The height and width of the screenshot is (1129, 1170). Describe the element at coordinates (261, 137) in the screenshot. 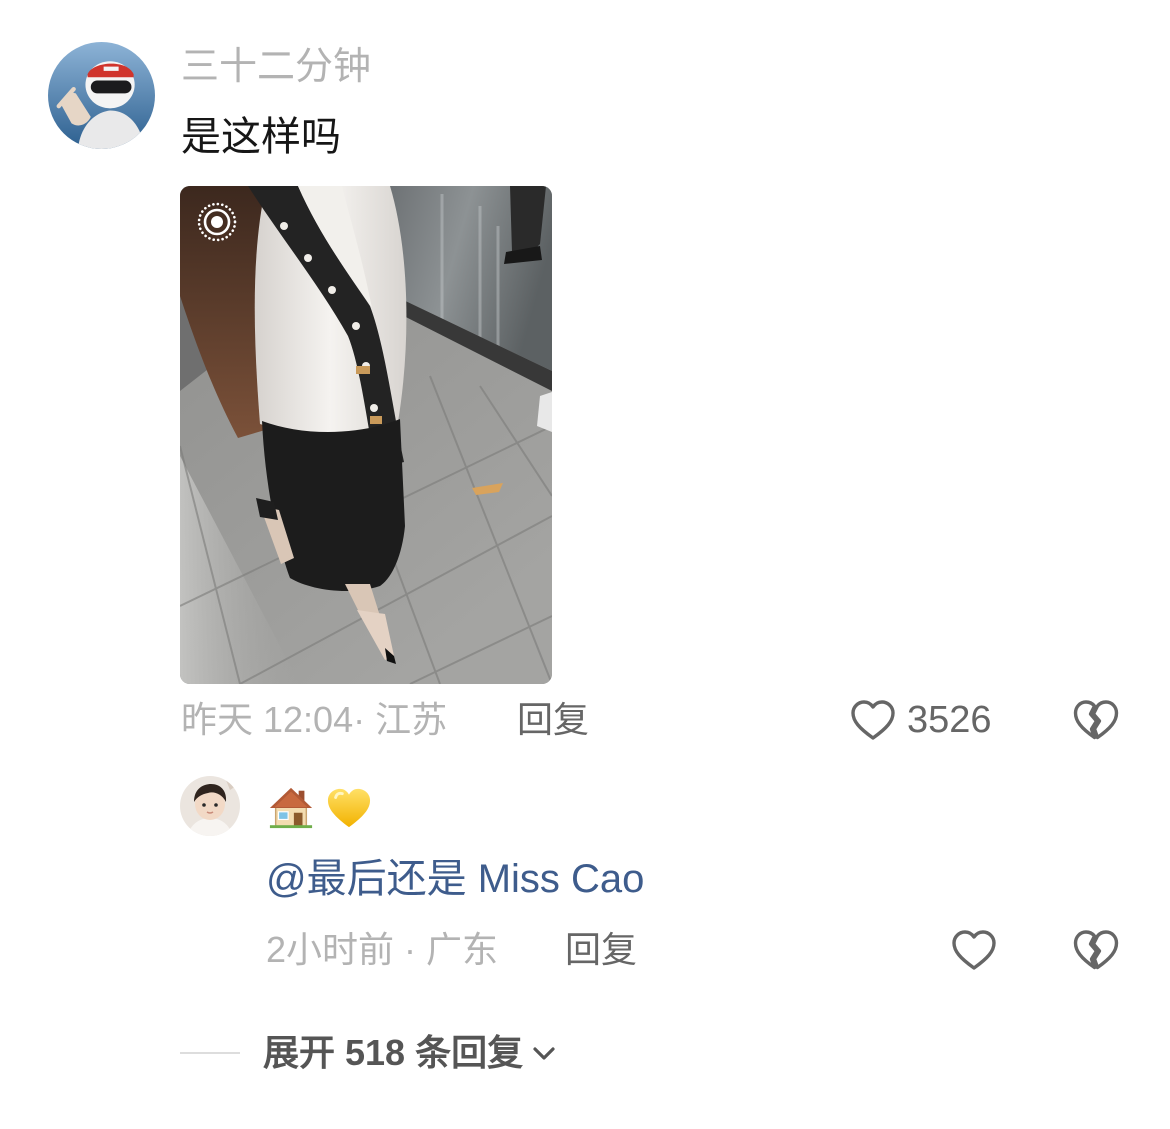

I see `comment-text: 是这样吗` at that location.